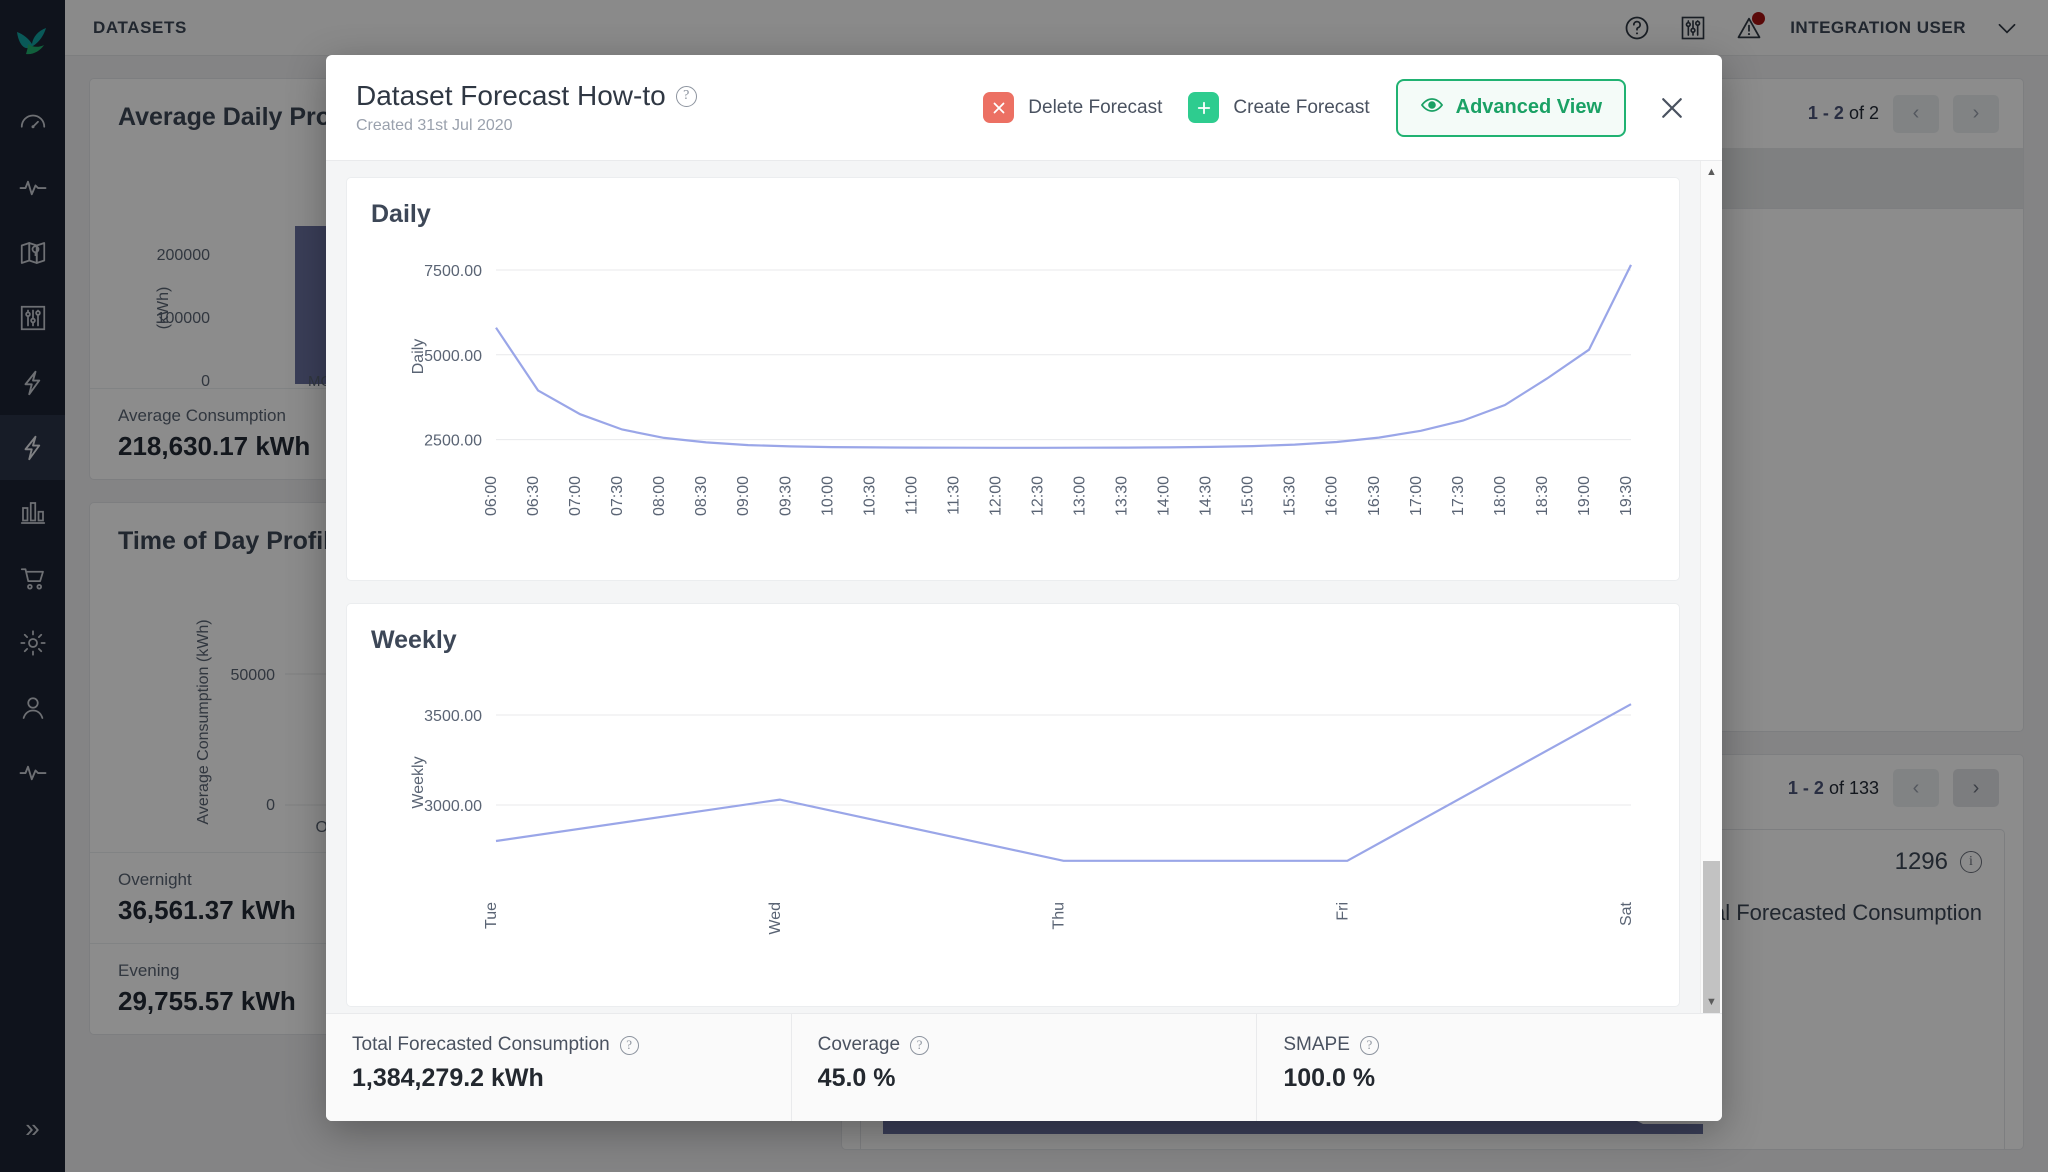 This screenshot has width=2048, height=1172. What do you see at coordinates (1204, 107) in the screenshot?
I see `plus-icon` at bounding box center [1204, 107].